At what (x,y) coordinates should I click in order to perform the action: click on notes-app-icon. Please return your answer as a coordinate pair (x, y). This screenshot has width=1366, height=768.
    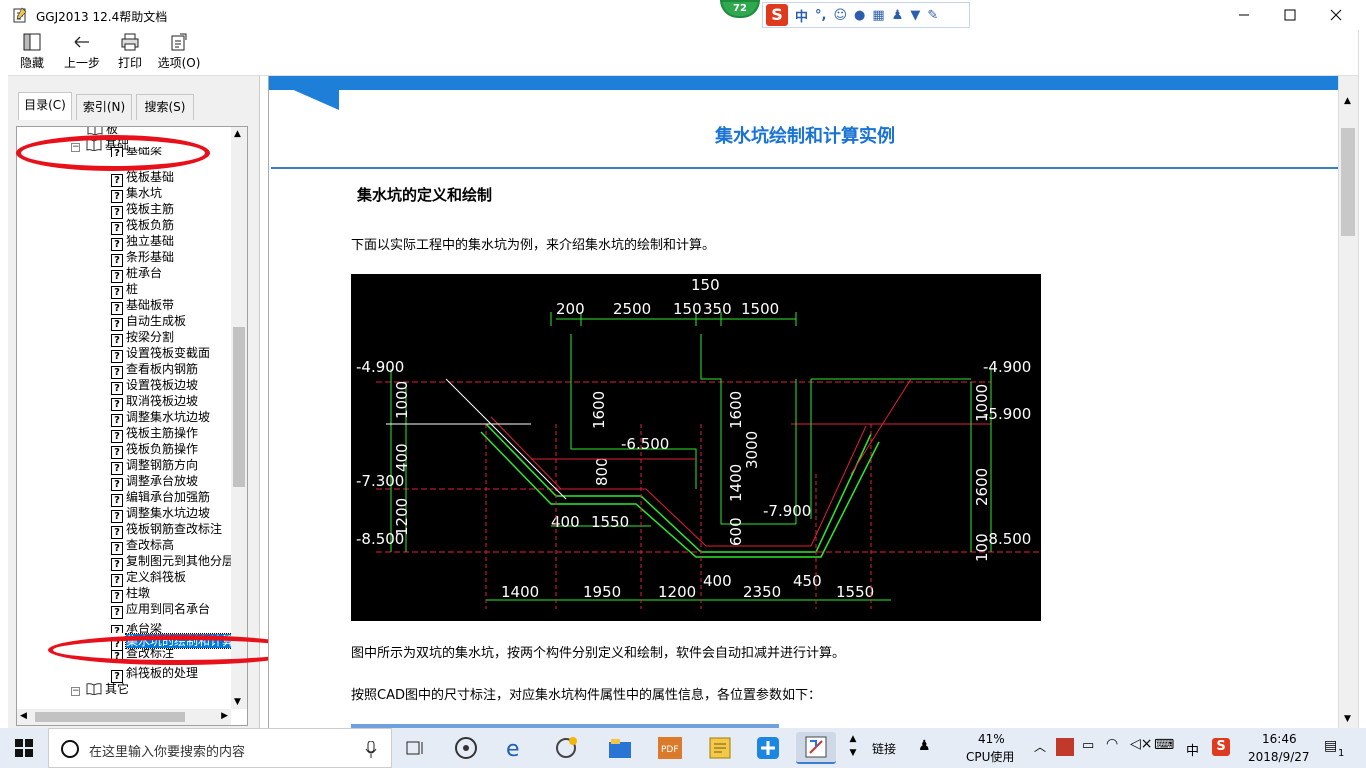
    Looking at the image, I should click on (720, 748).